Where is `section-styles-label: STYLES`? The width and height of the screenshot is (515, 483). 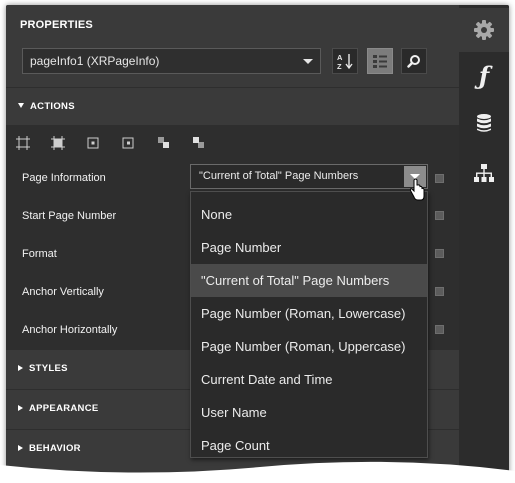
section-styles-label: STYLES is located at coordinates (48, 368).